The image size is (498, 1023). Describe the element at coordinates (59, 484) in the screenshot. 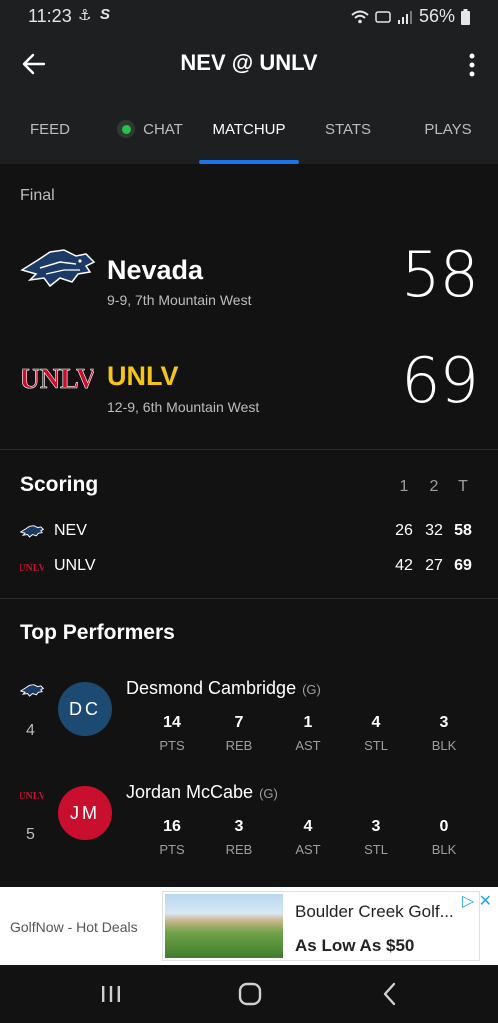

I see `scoring-title: Scoring` at that location.